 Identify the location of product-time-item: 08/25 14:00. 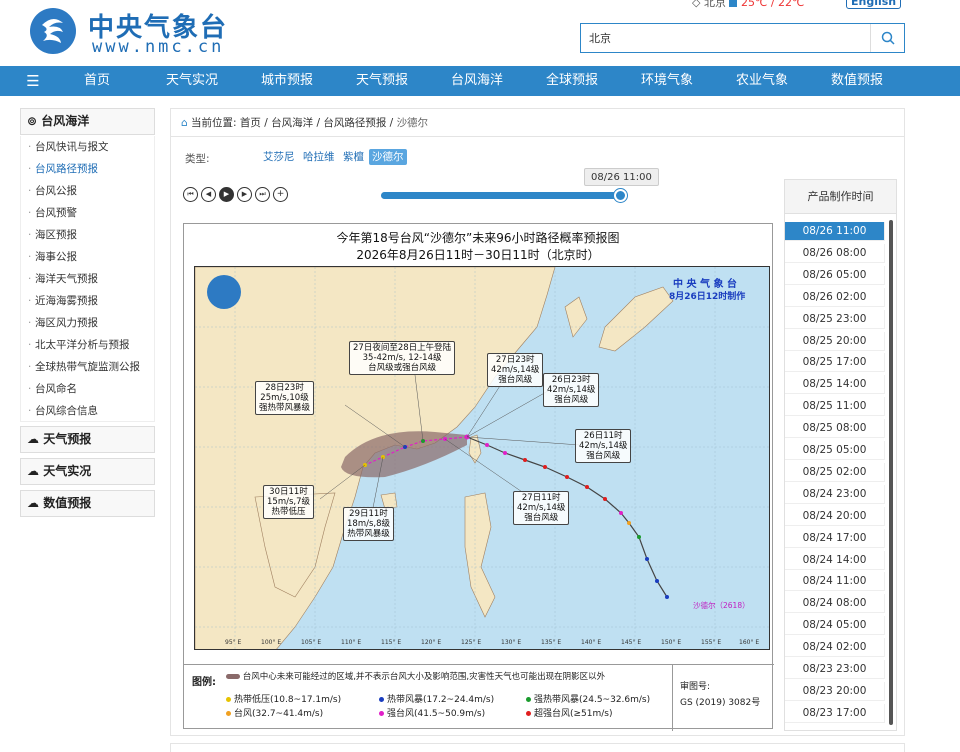
(835, 385).